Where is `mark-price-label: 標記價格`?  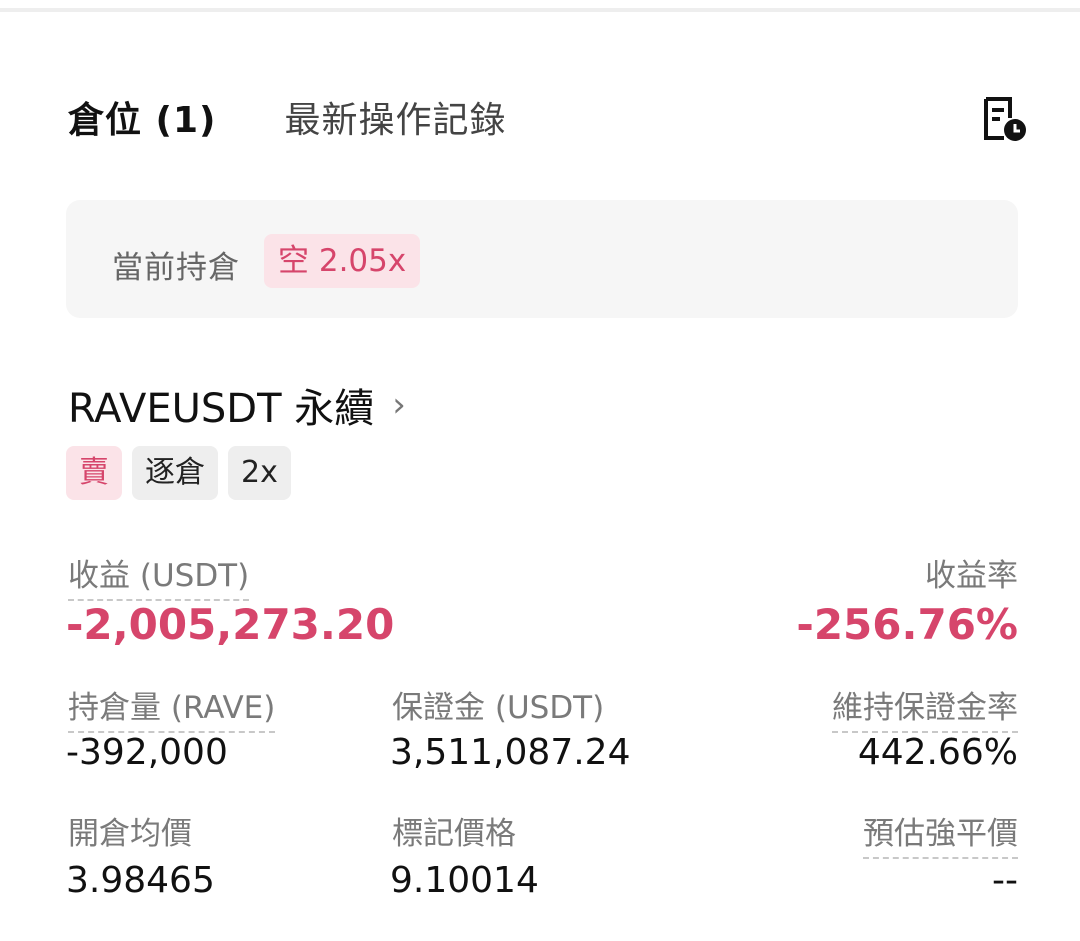
mark-price-label: 標記價格 is located at coordinates (454, 834).